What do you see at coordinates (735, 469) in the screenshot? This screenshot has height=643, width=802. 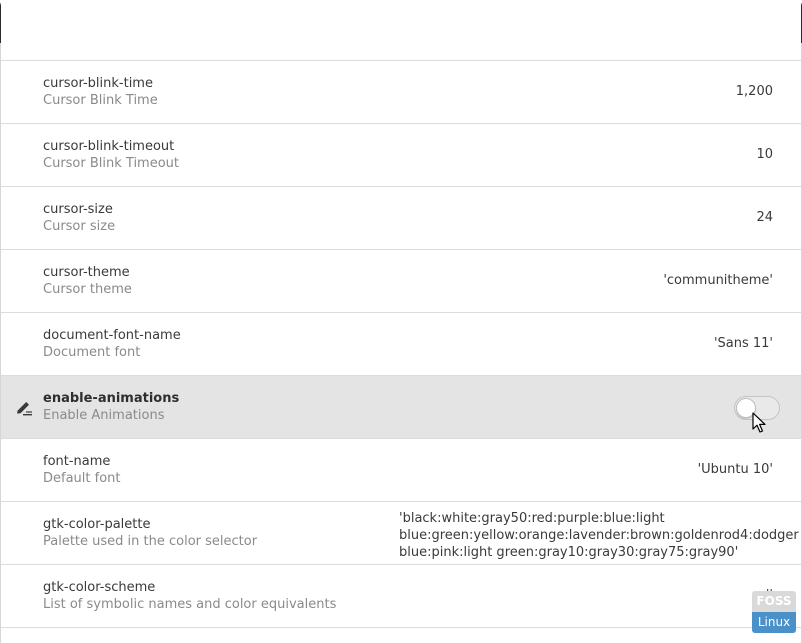 I see `key-value: 'Ubuntu 10'` at bounding box center [735, 469].